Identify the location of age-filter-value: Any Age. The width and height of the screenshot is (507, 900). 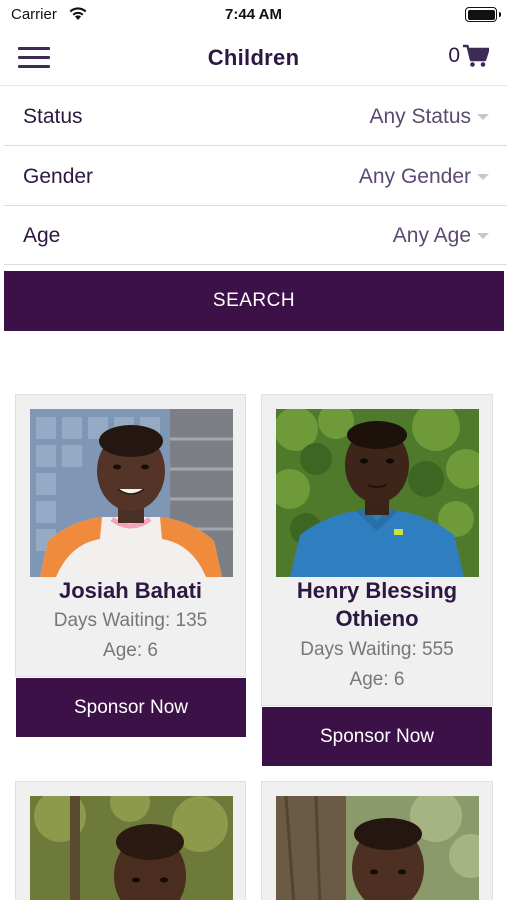
(431, 235).